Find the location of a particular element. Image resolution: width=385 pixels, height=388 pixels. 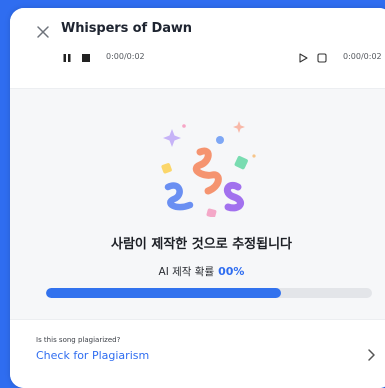

stop-outline-icon is located at coordinates (322, 58).